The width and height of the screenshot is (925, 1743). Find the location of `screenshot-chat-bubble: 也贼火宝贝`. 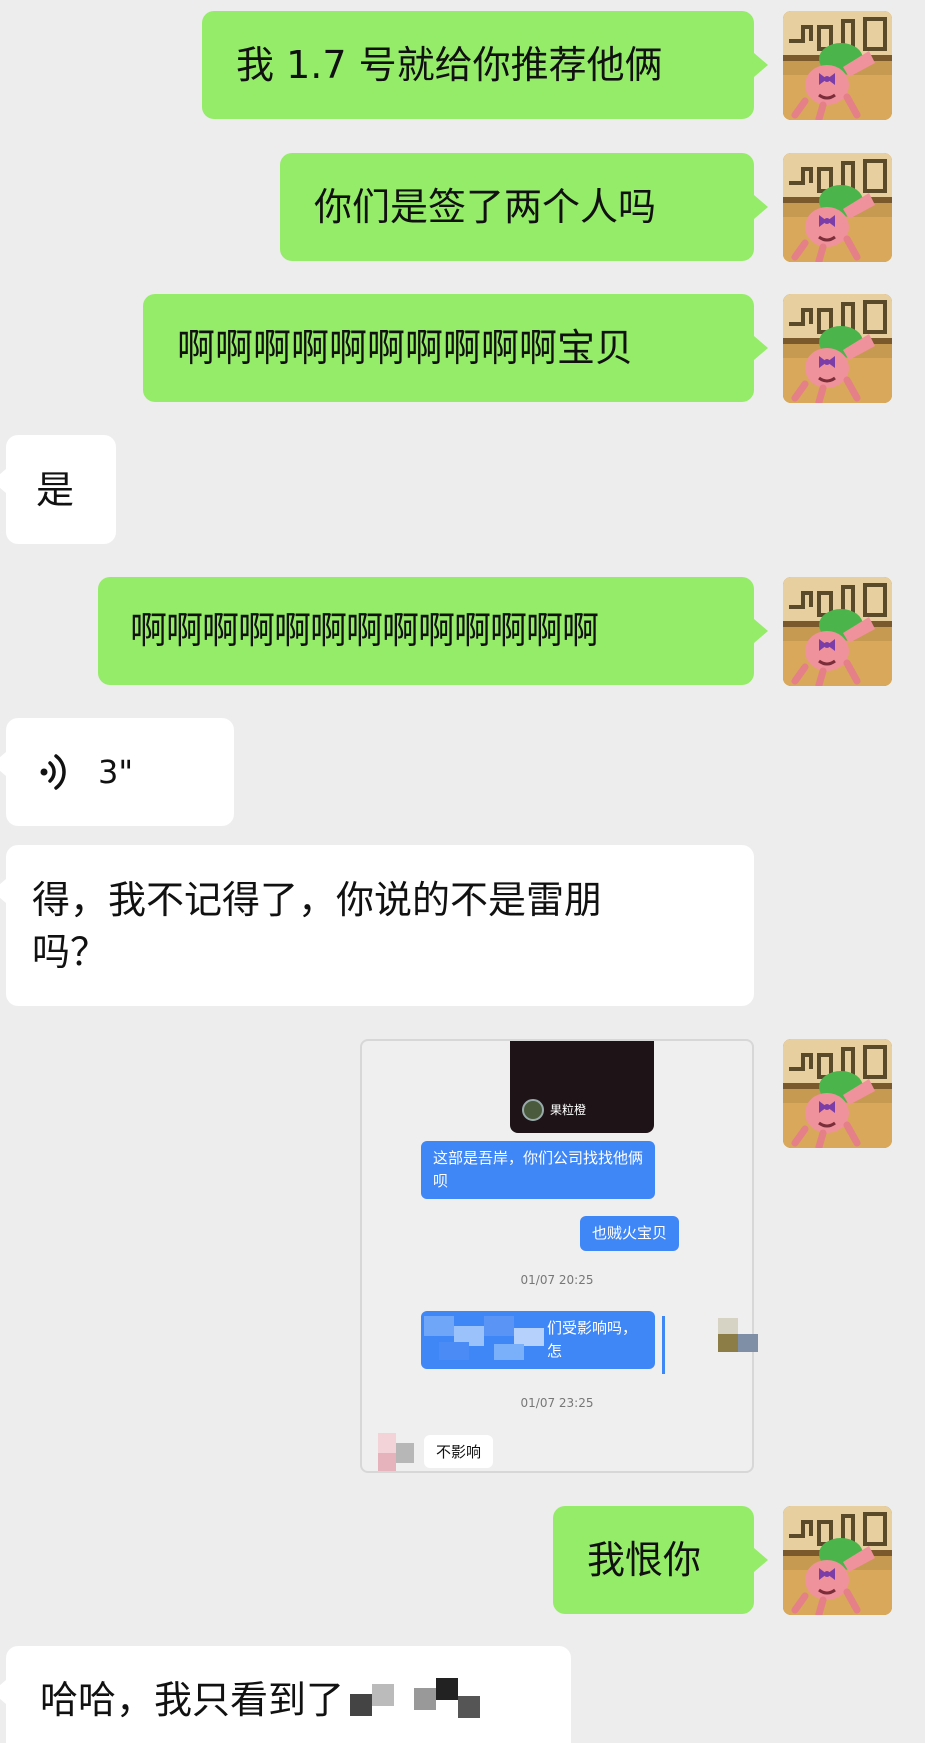

screenshot-chat-bubble: 也贼火宝贝 is located at coordinates (630, 1233).